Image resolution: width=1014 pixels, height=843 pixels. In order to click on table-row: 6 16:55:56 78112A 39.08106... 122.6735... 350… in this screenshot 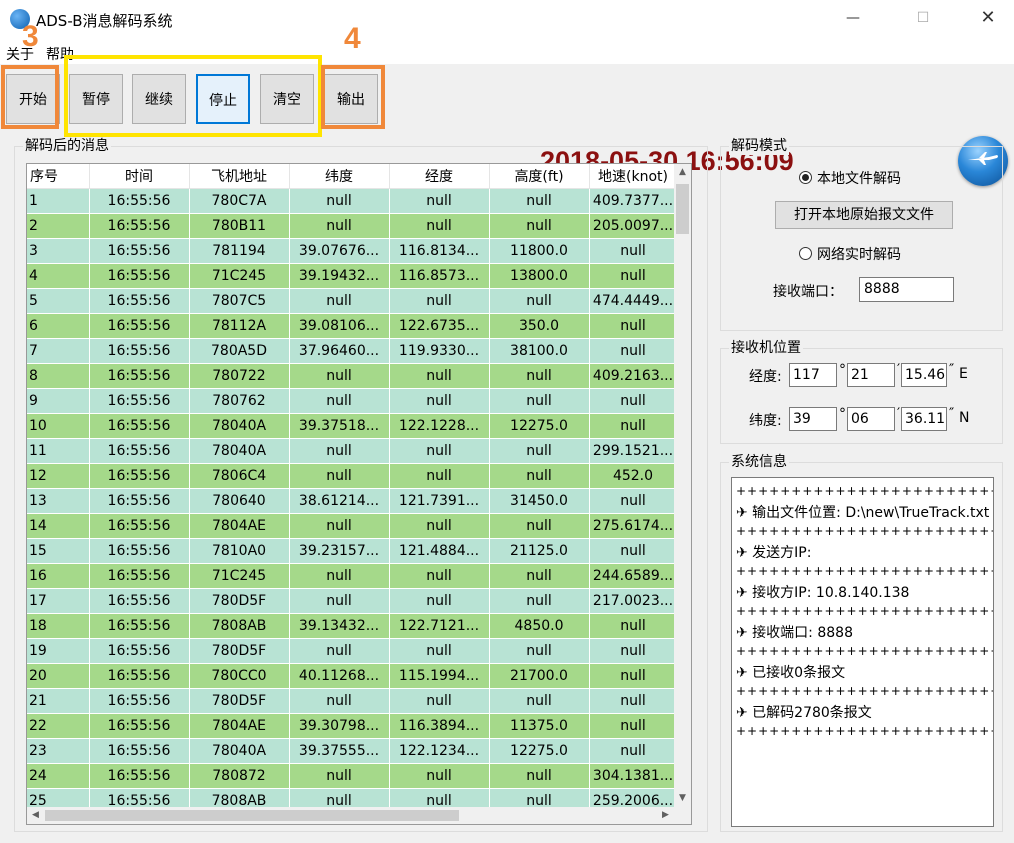, I will do `click(352, 326)`.